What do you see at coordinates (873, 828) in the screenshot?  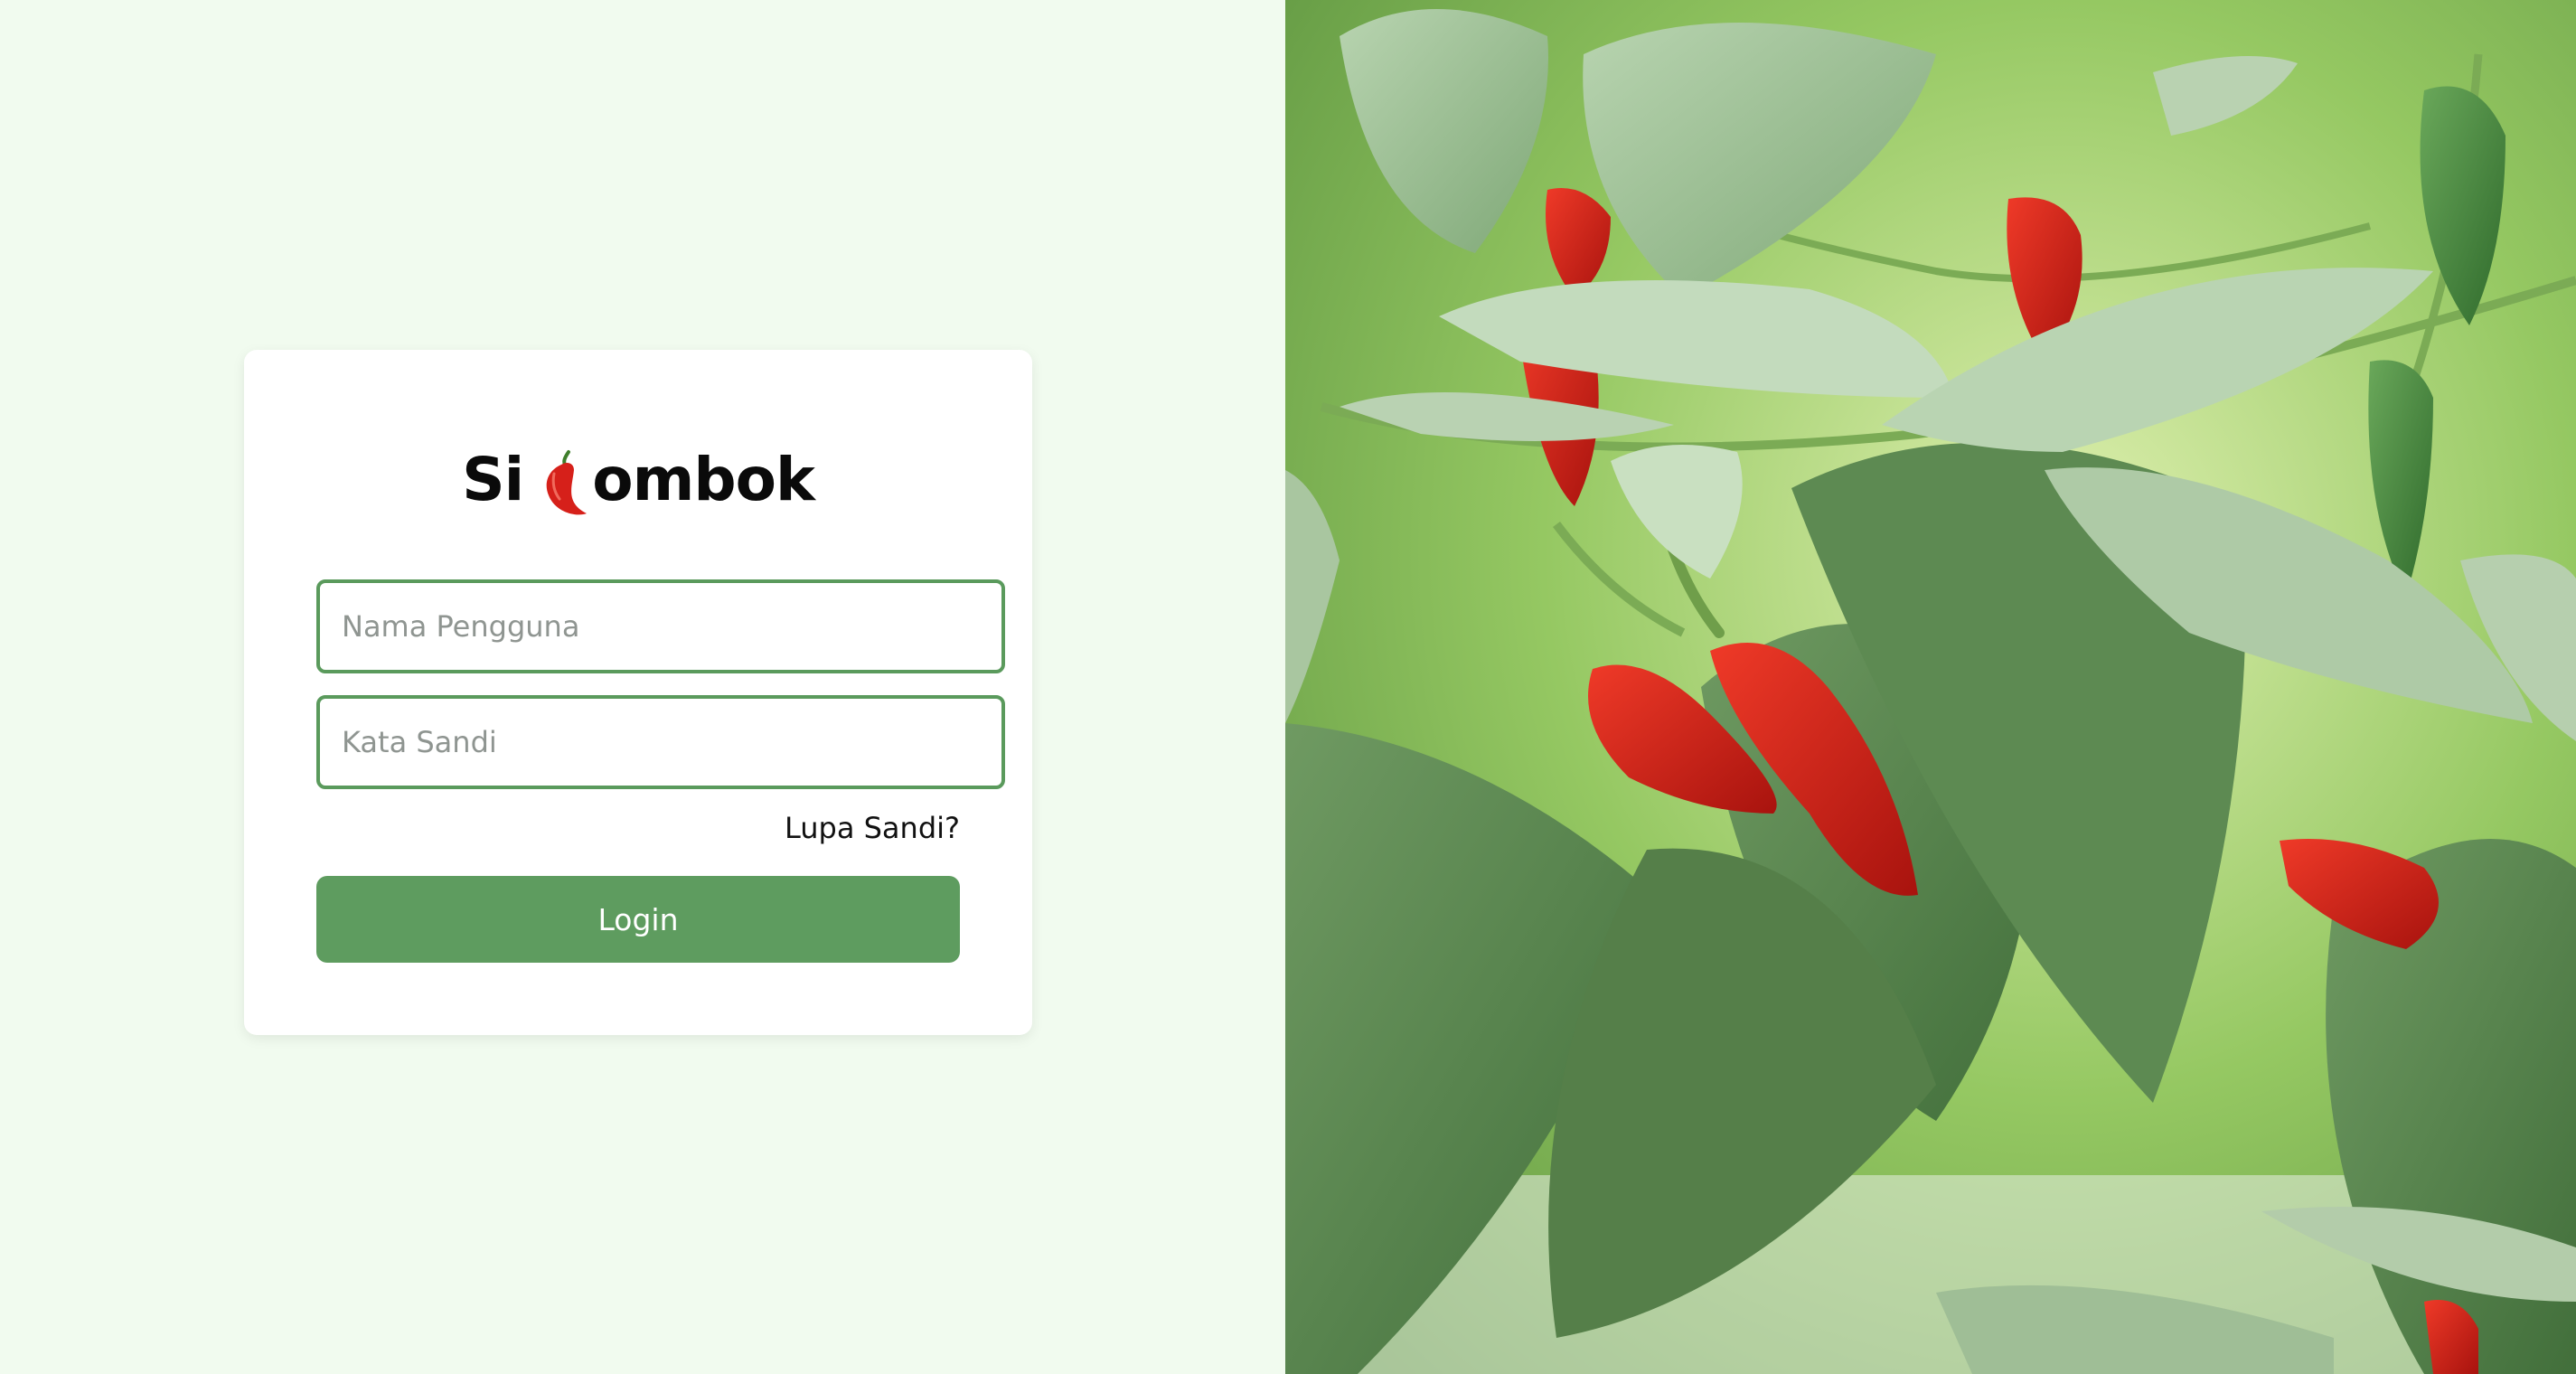 I see `forgot-password-link: Lupa Sandi?` at bounding box center [873, 828].